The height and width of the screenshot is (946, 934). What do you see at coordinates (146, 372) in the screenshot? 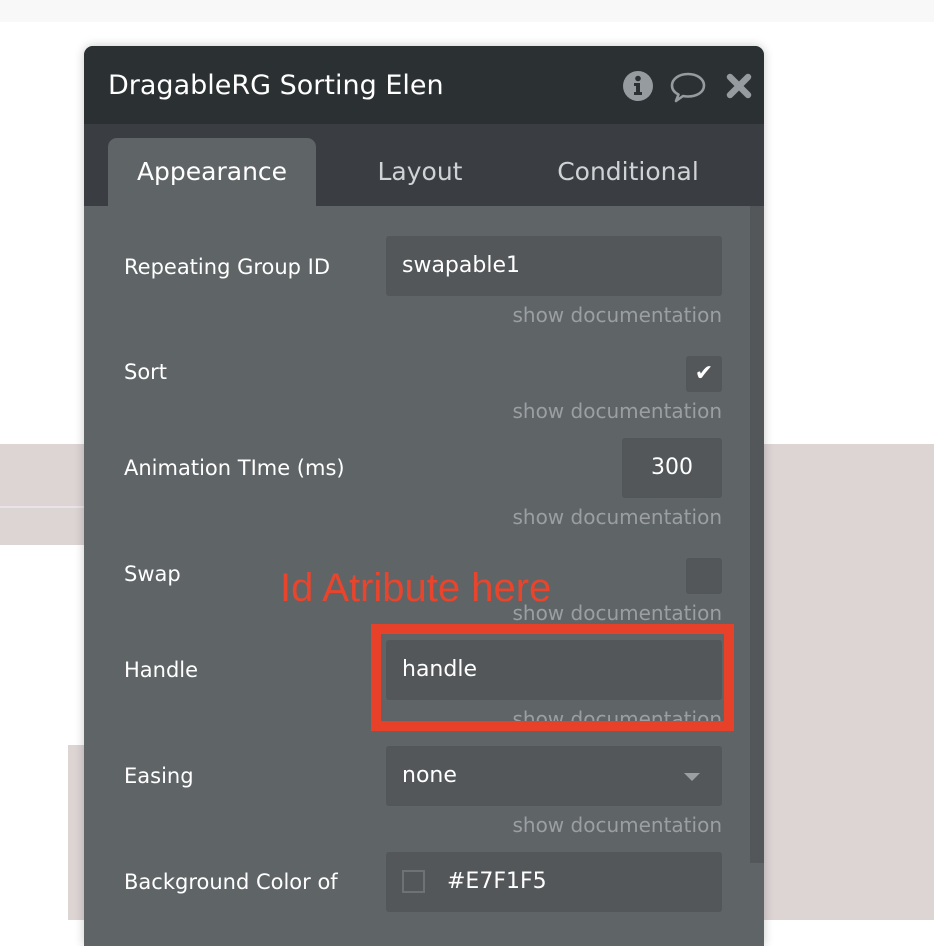
I see `sort-label: Sort` at bounding box center [146, 372].